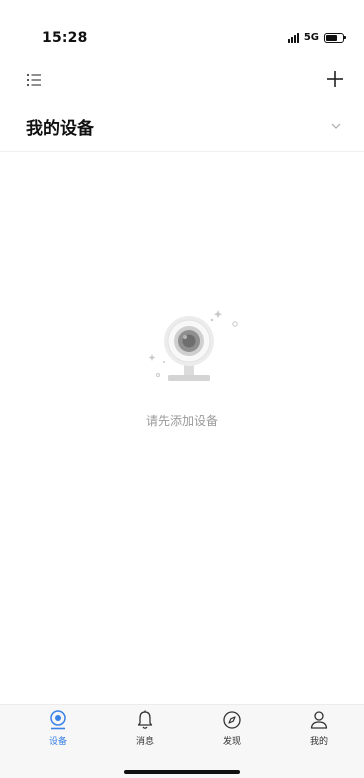 This screenshot has width=364, height=778. Describe the element at coordinates (319, 732) in the screenshot. I see `tab-mine: 我的` at that location.